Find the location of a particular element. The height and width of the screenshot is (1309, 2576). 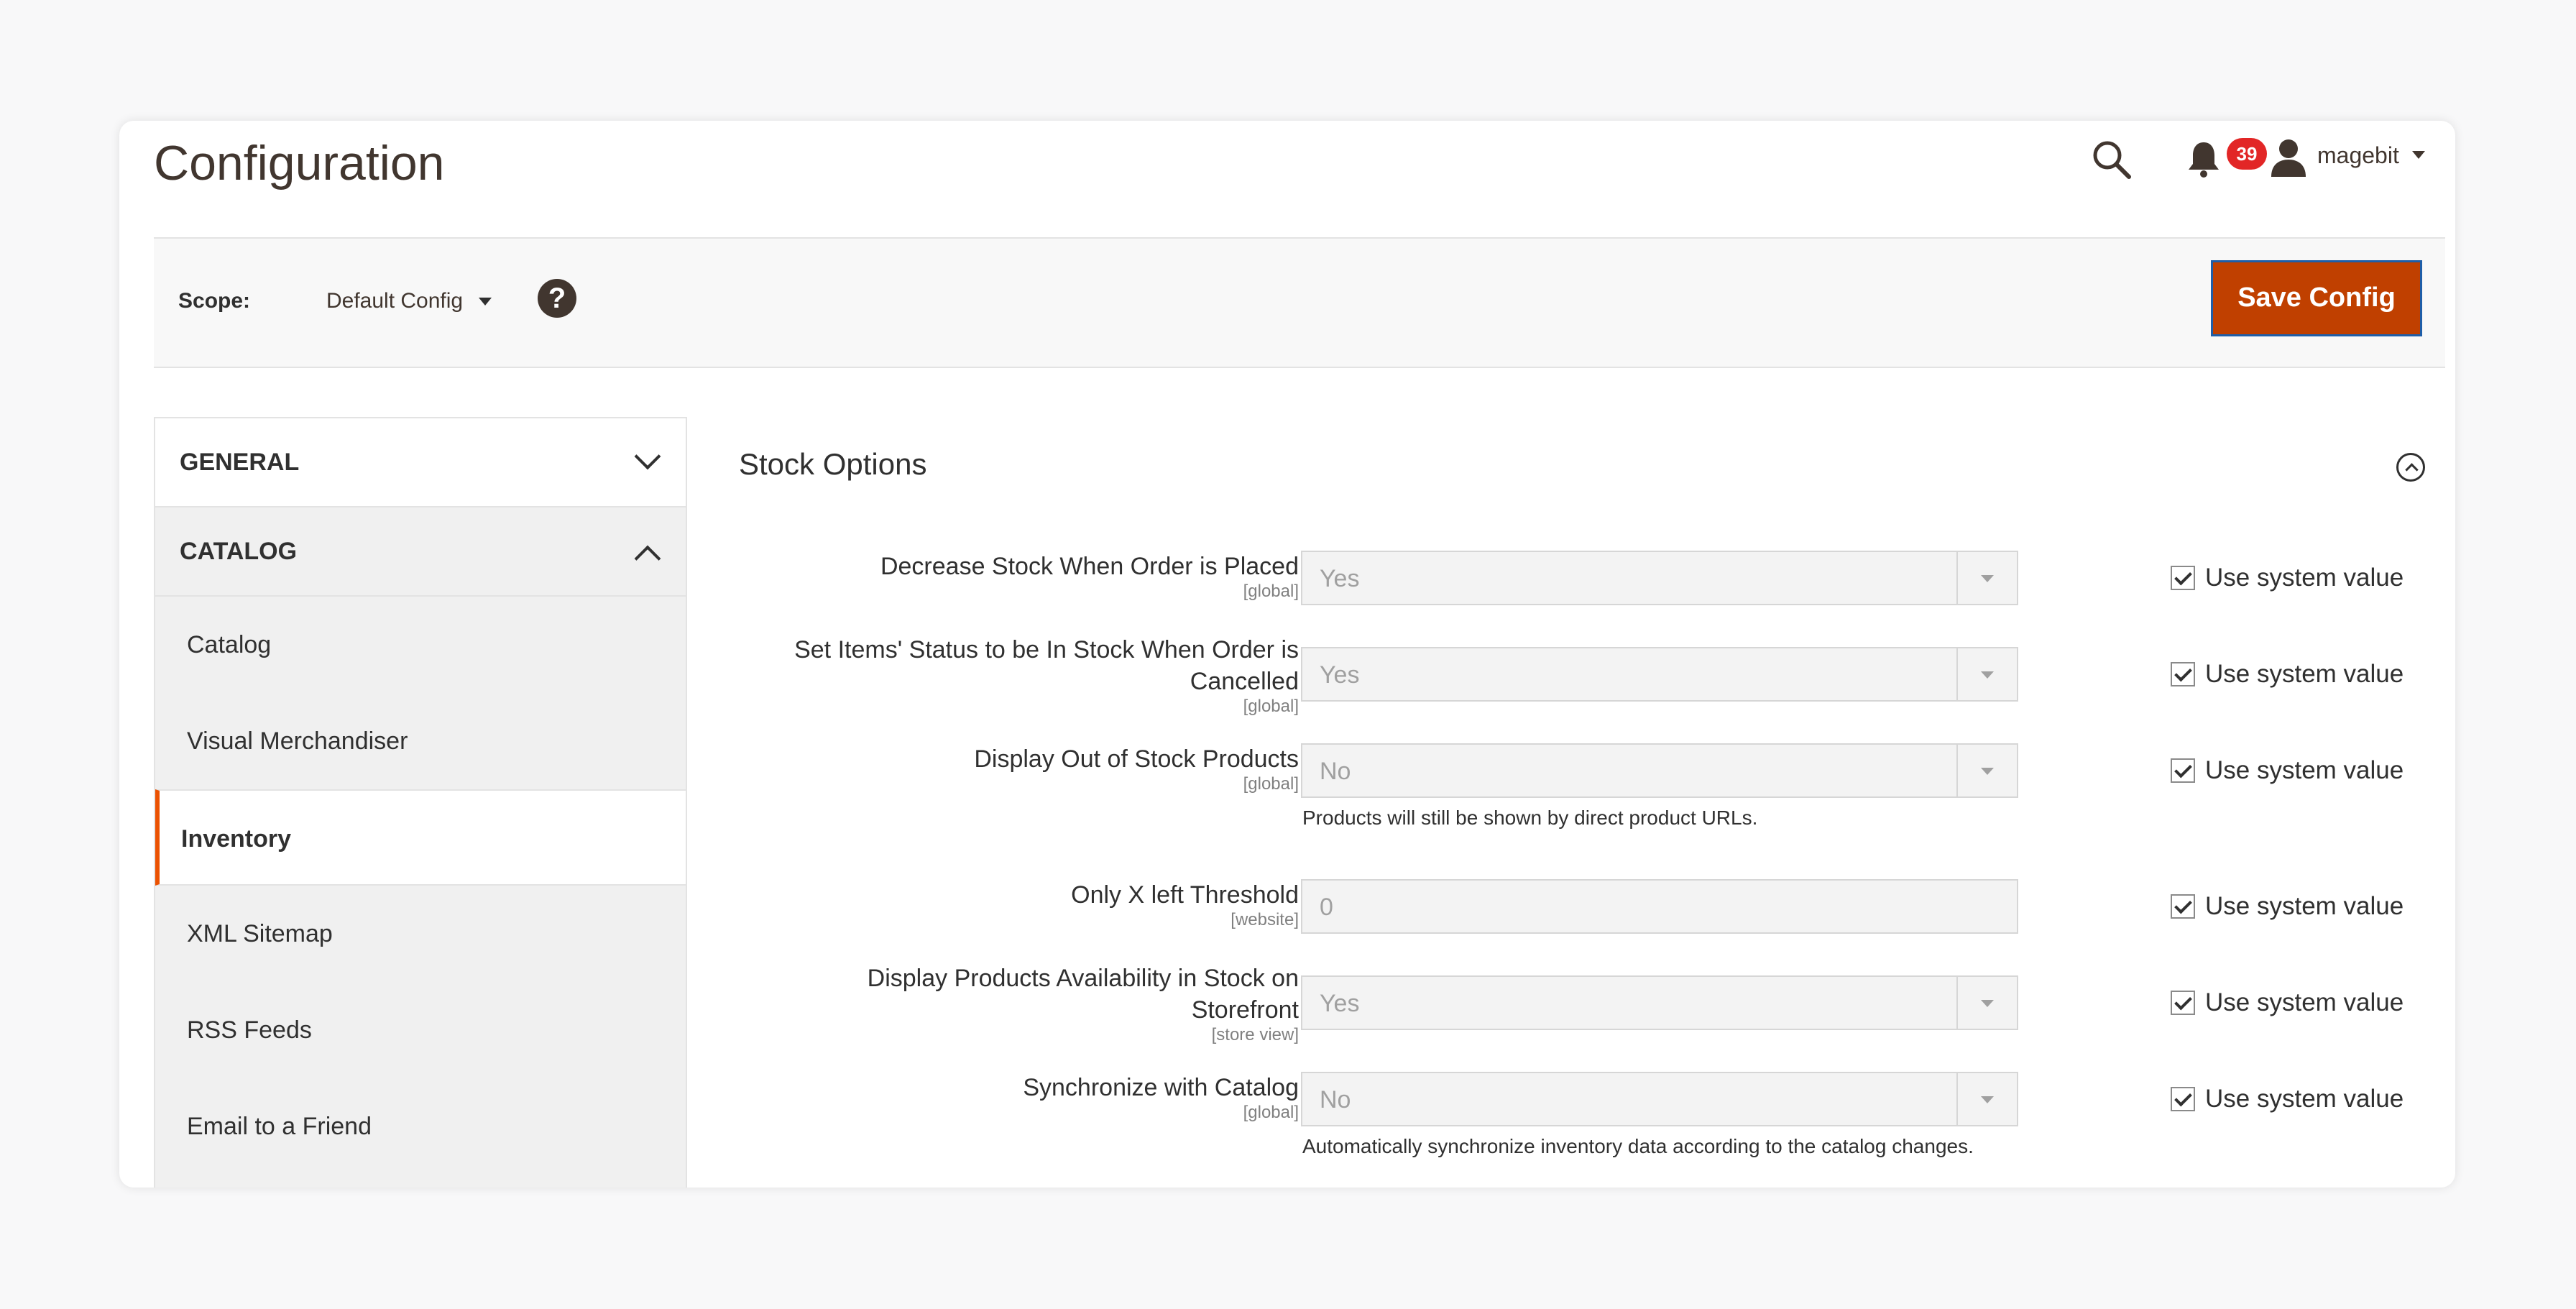

sidebar-section-label: CATALOG is located at coordinates (239, 551).